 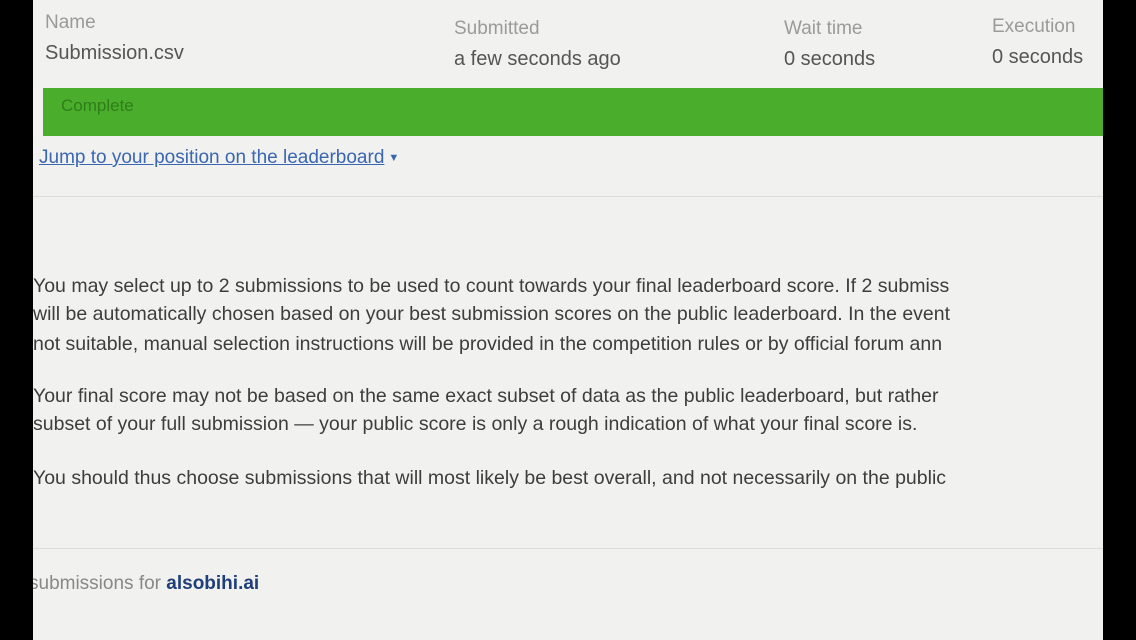 What do you see at coordinates (1038, 57) in the screenshot?
I see `execution-time-value: 0 seconds` at bounding box center [1038, 57].